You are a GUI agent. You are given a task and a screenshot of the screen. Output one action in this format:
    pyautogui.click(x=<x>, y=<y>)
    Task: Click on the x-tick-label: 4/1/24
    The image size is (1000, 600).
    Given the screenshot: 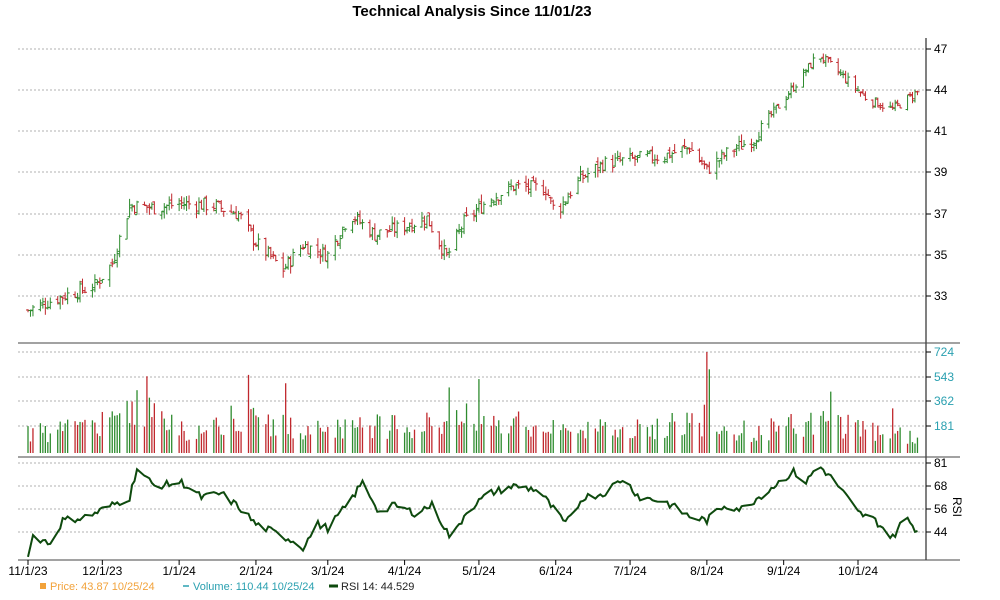 What is the action you would take?
    pyautogui.click(x=405, y=571)
    